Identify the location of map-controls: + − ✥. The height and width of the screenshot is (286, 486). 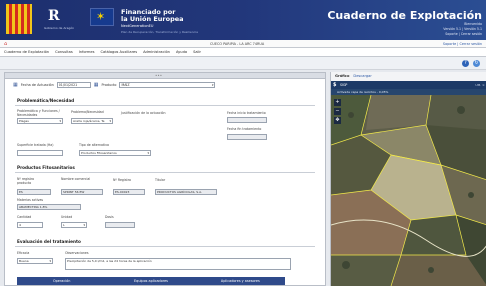
(338, 112).